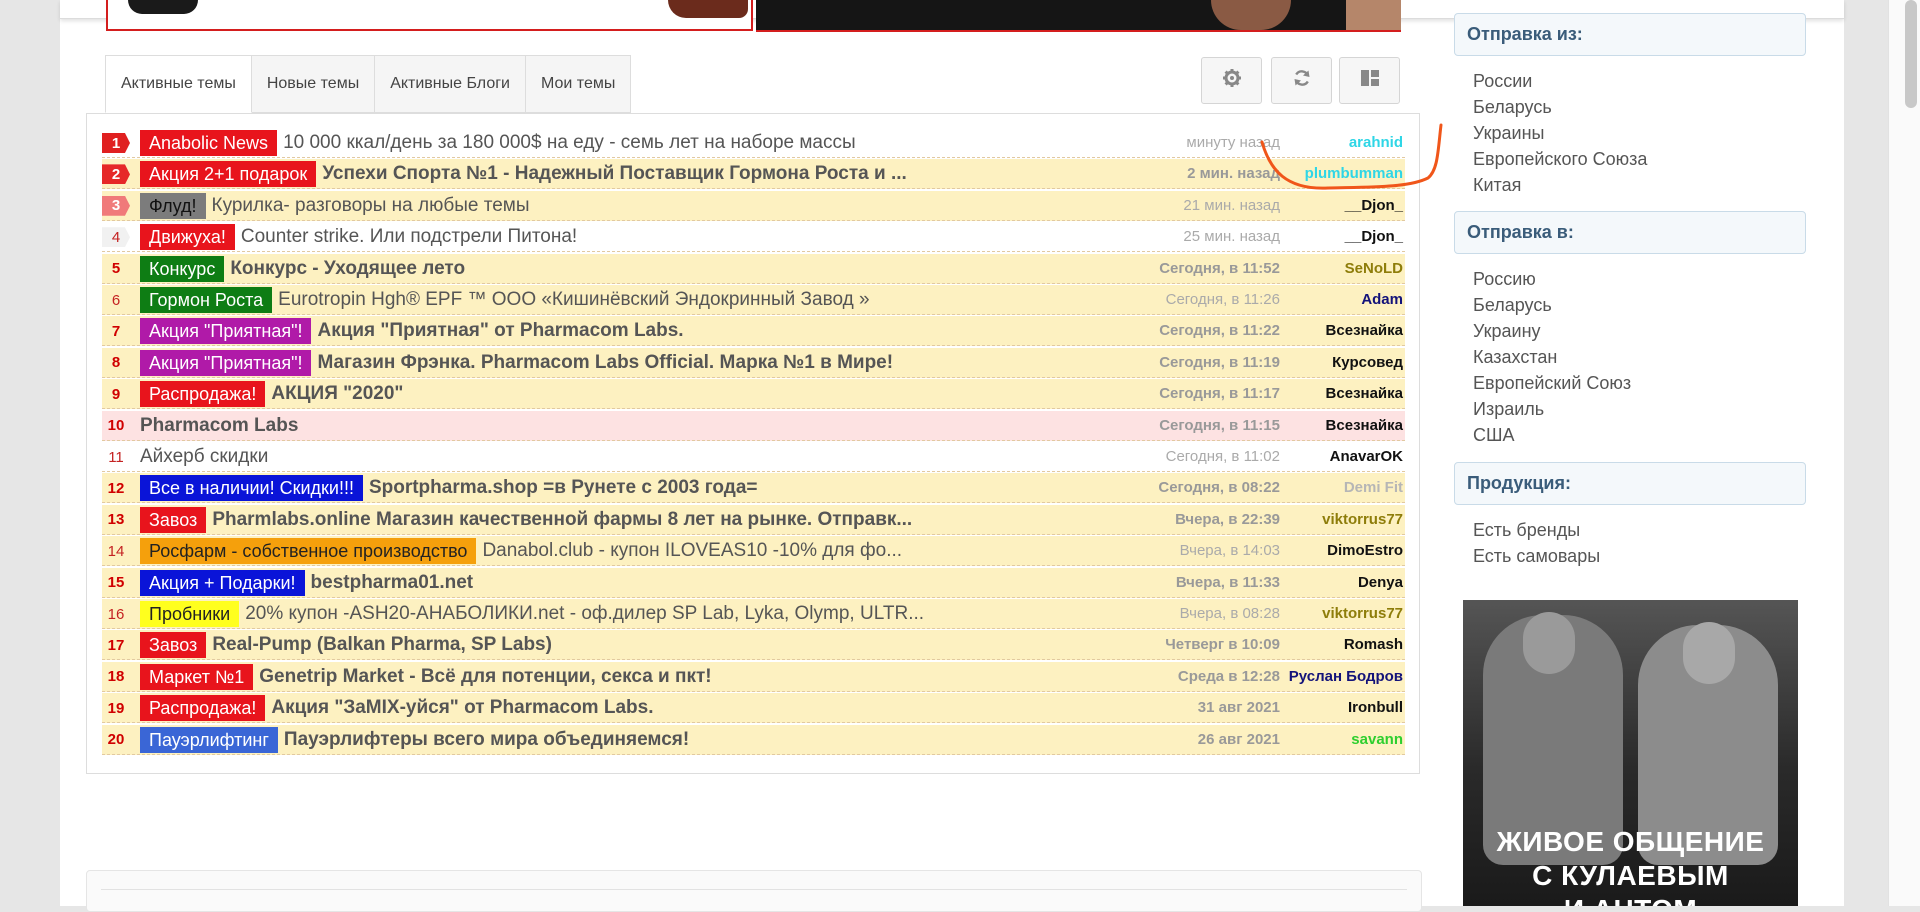 This screenshot has height=912, width=1920. What do you see at coordinates (190, 614) in the screenshot?
I see `topic-prefix-badge: Пробники` at bounding box center [190, 614].